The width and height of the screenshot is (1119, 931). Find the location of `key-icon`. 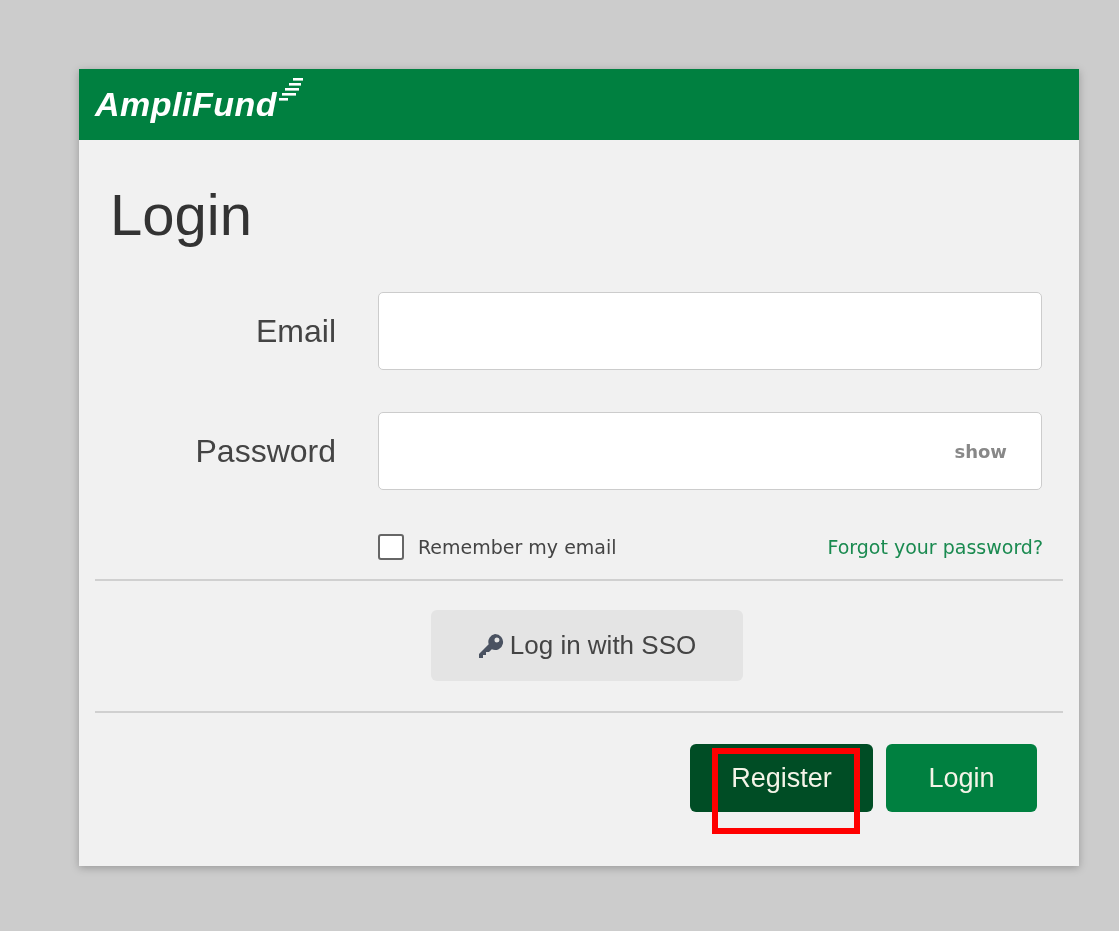

key-icon is located at coordinates (490, 645).